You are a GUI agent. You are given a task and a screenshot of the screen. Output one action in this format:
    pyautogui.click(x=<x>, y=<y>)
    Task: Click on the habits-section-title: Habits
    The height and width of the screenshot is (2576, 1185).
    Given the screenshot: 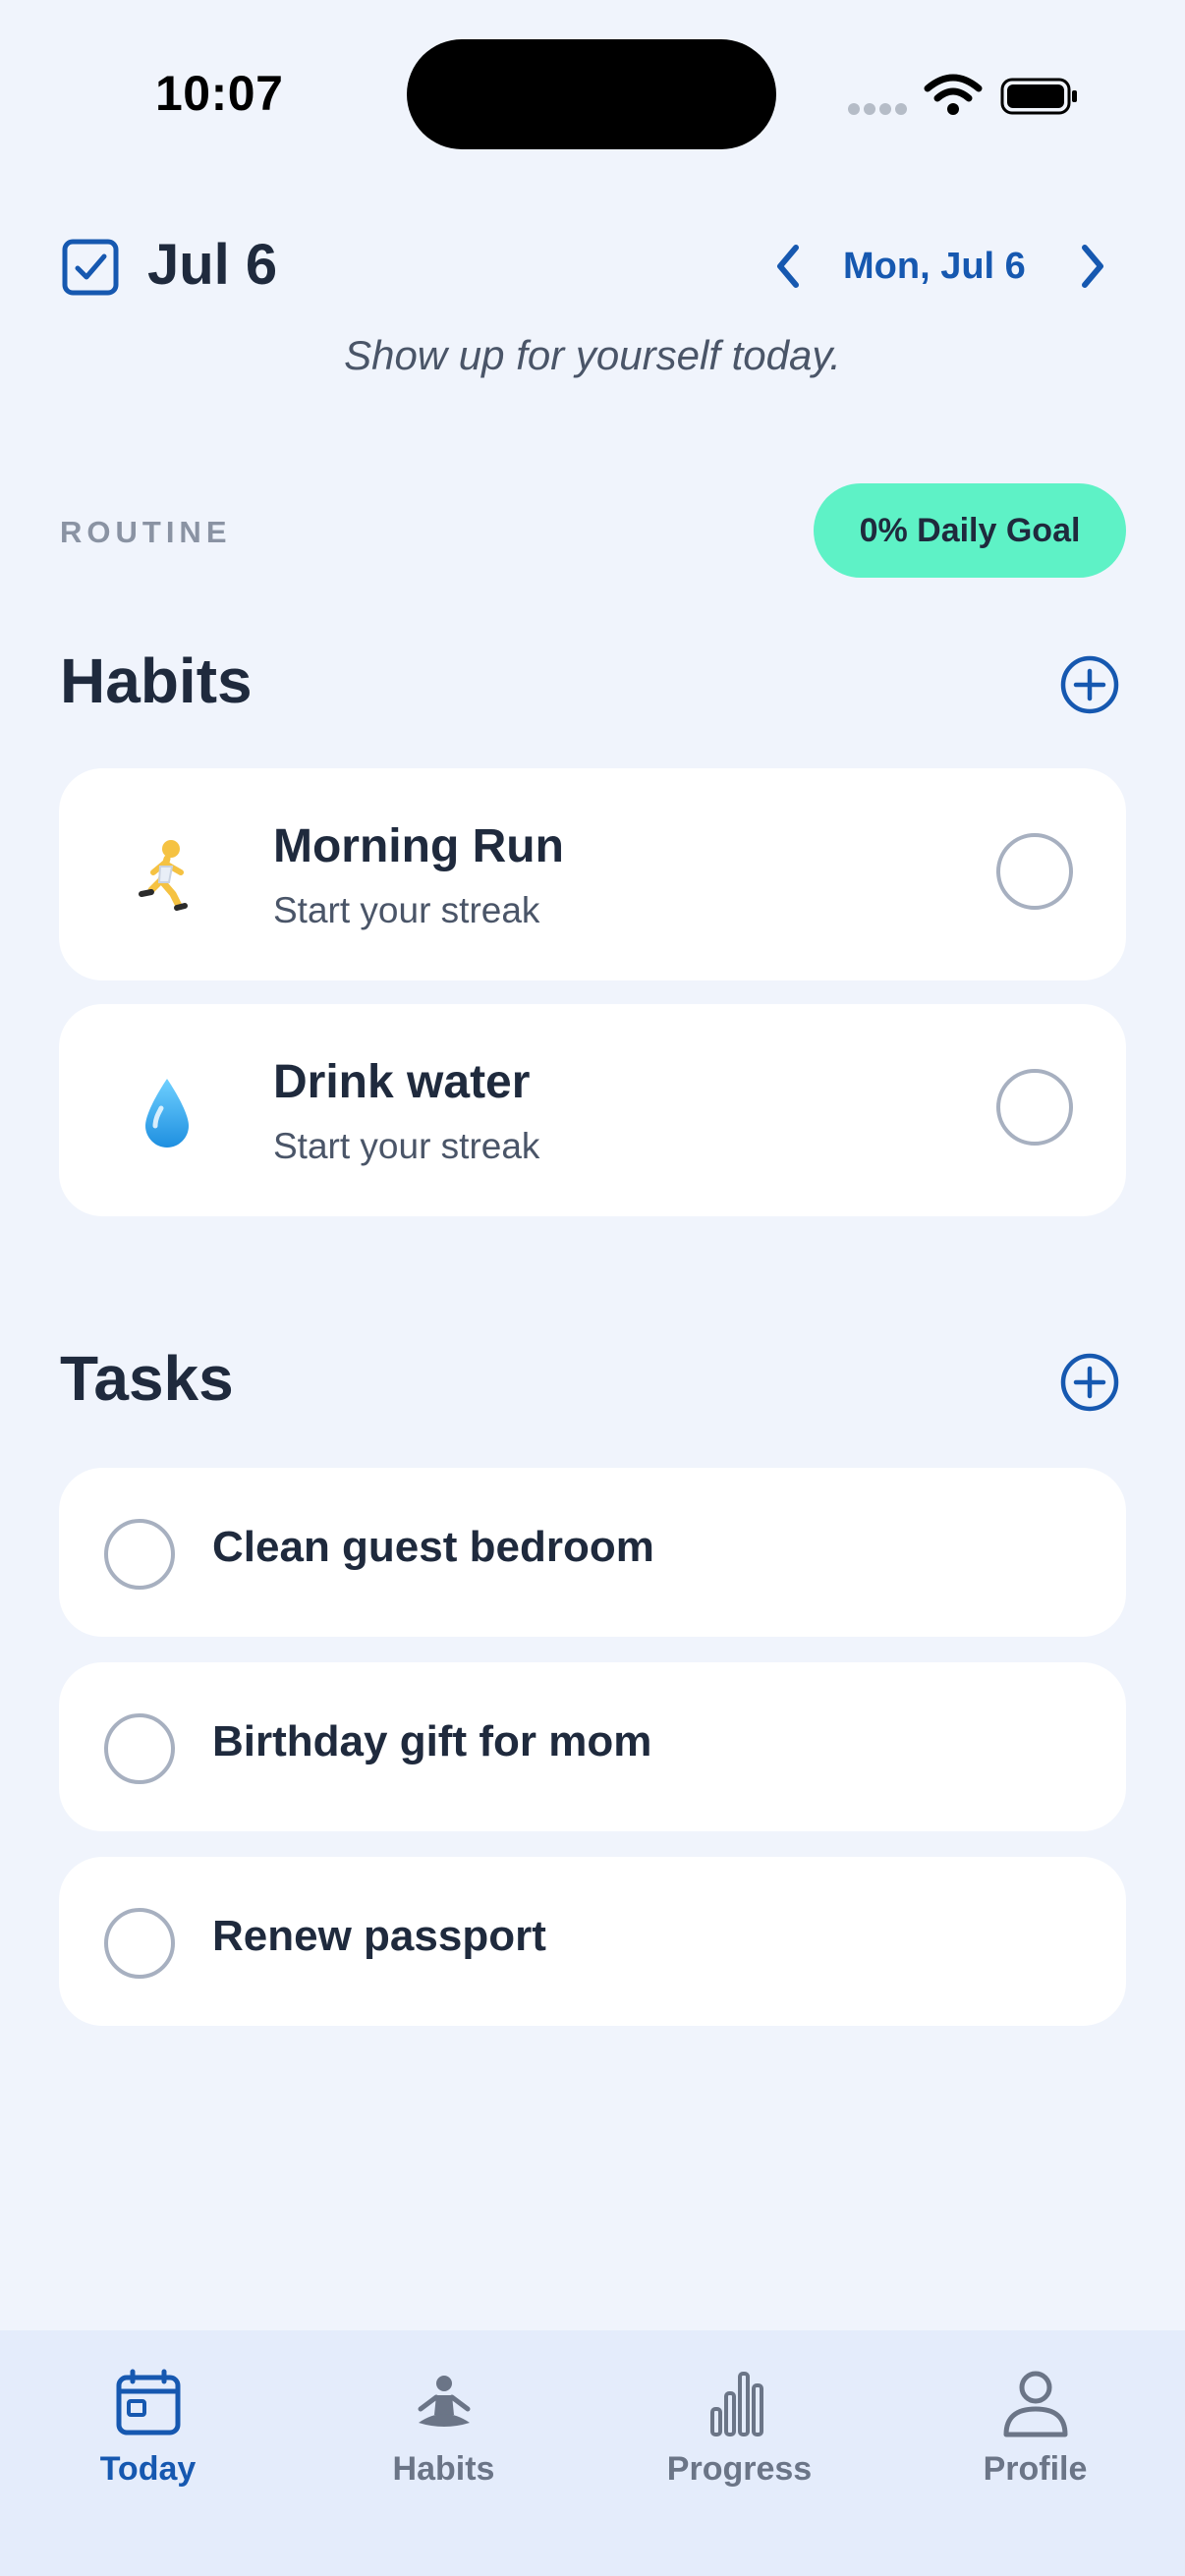 What is the action you would take?
    pyautogui.click(x=156, y=680)
    